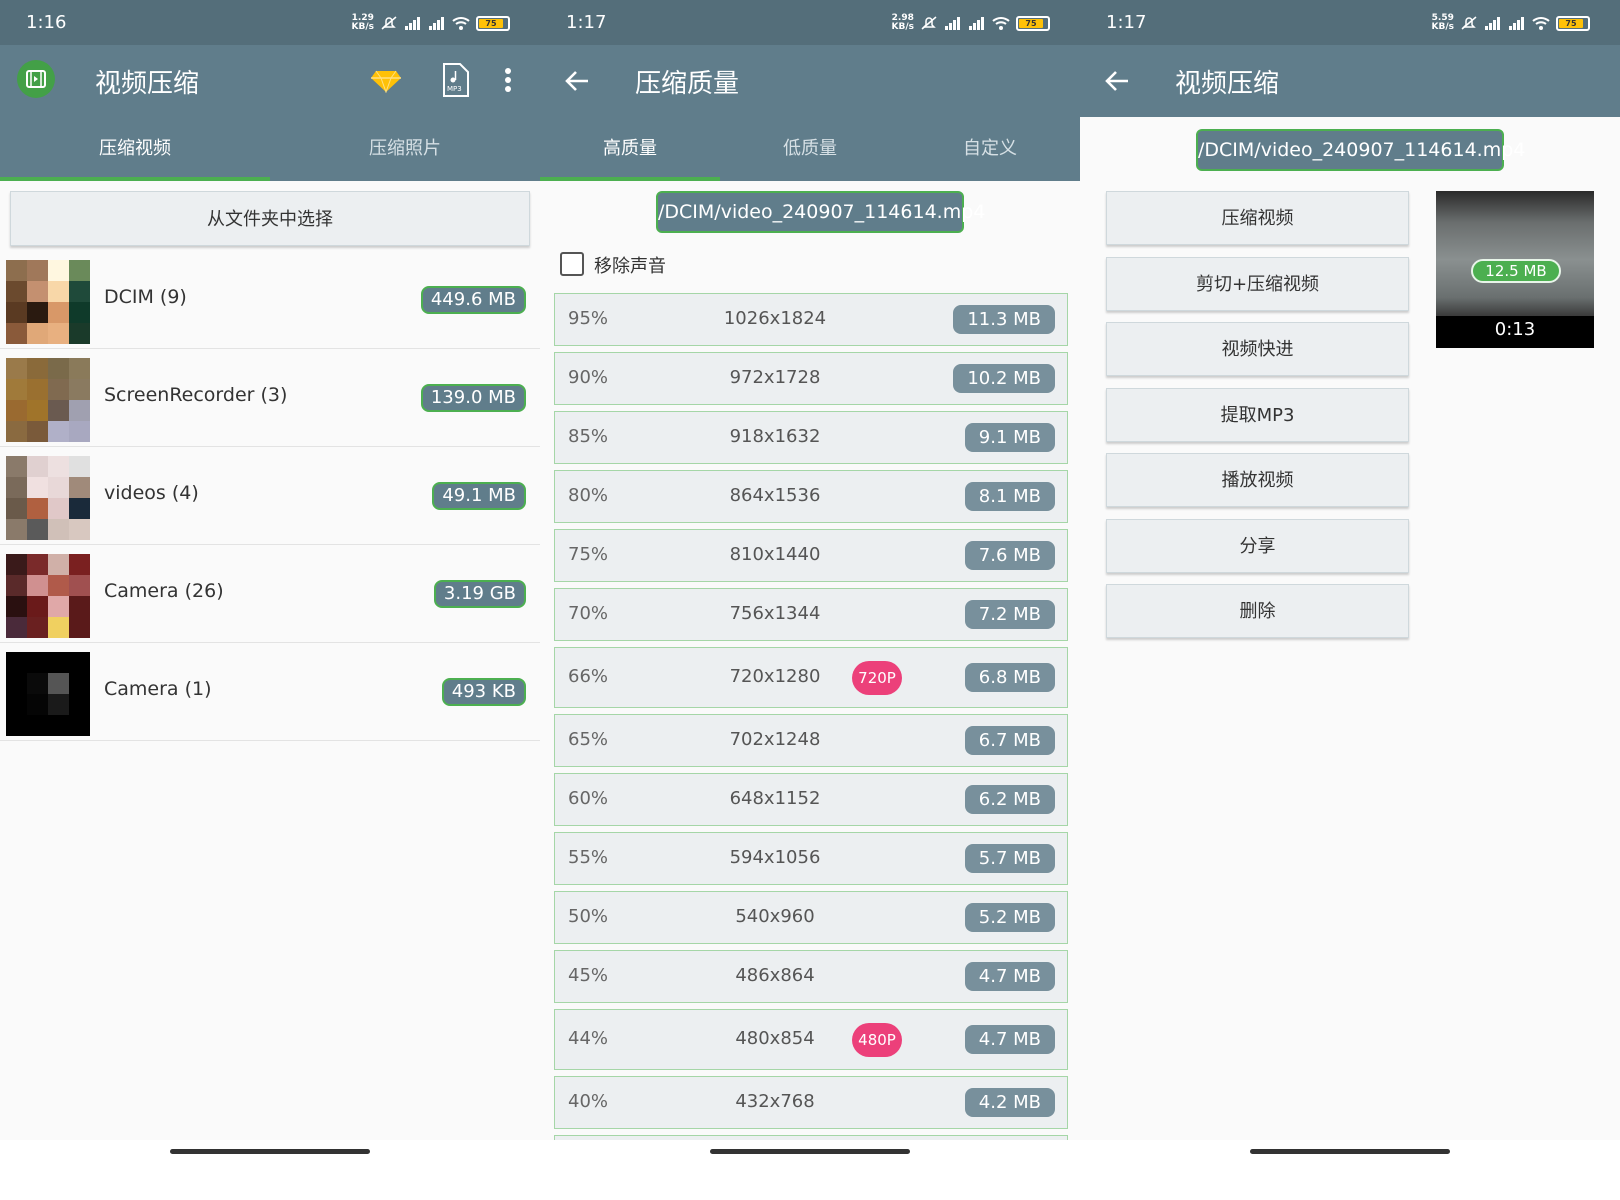 The width and height of the screenshot is (1620, 1200). I want to click on video-duration: 0:13, so click(1515, 329).